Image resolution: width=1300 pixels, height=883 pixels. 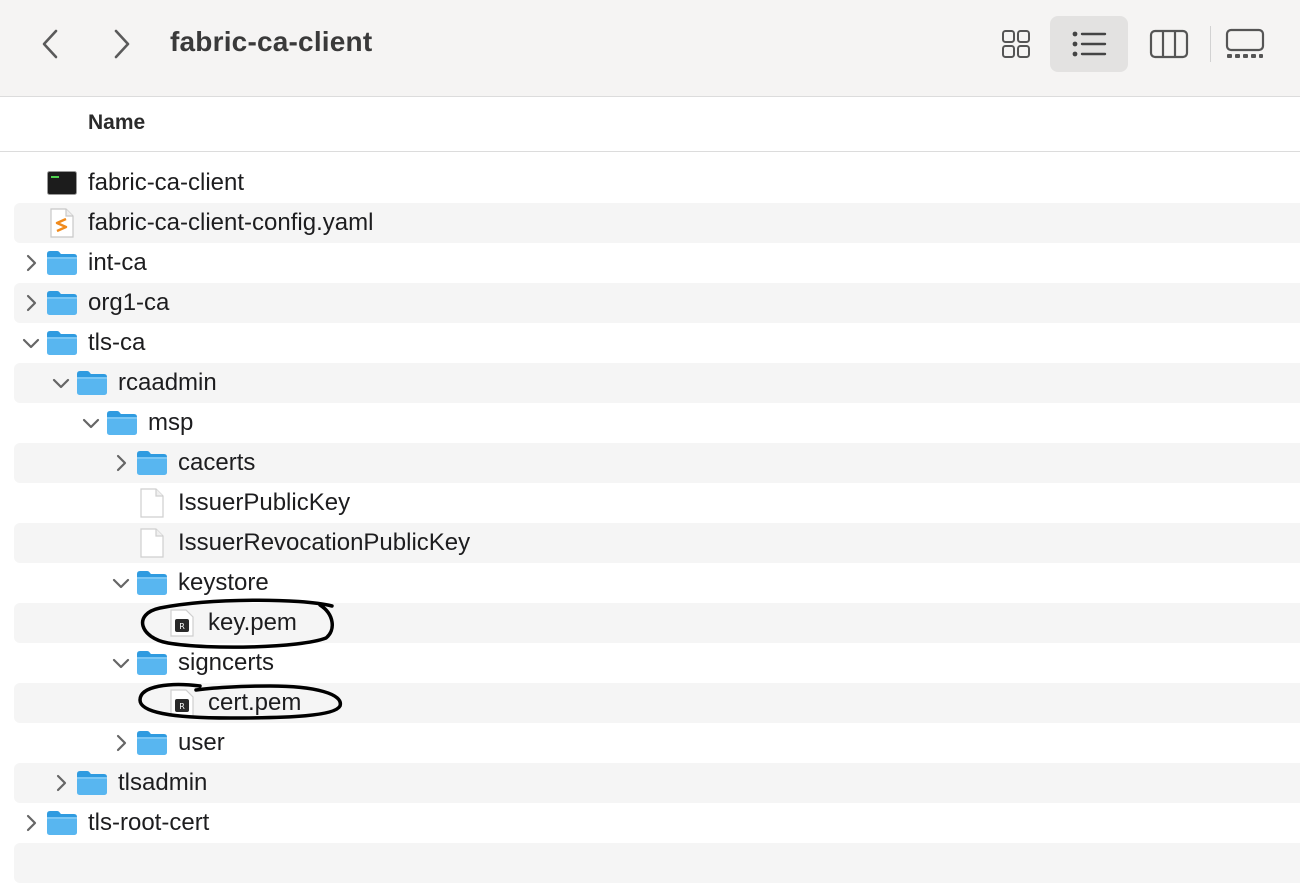 What do you see at coordinates (226, 662) in the screenshot?
I see `file-name-label: signcerts` at bounding box center [226, 662].